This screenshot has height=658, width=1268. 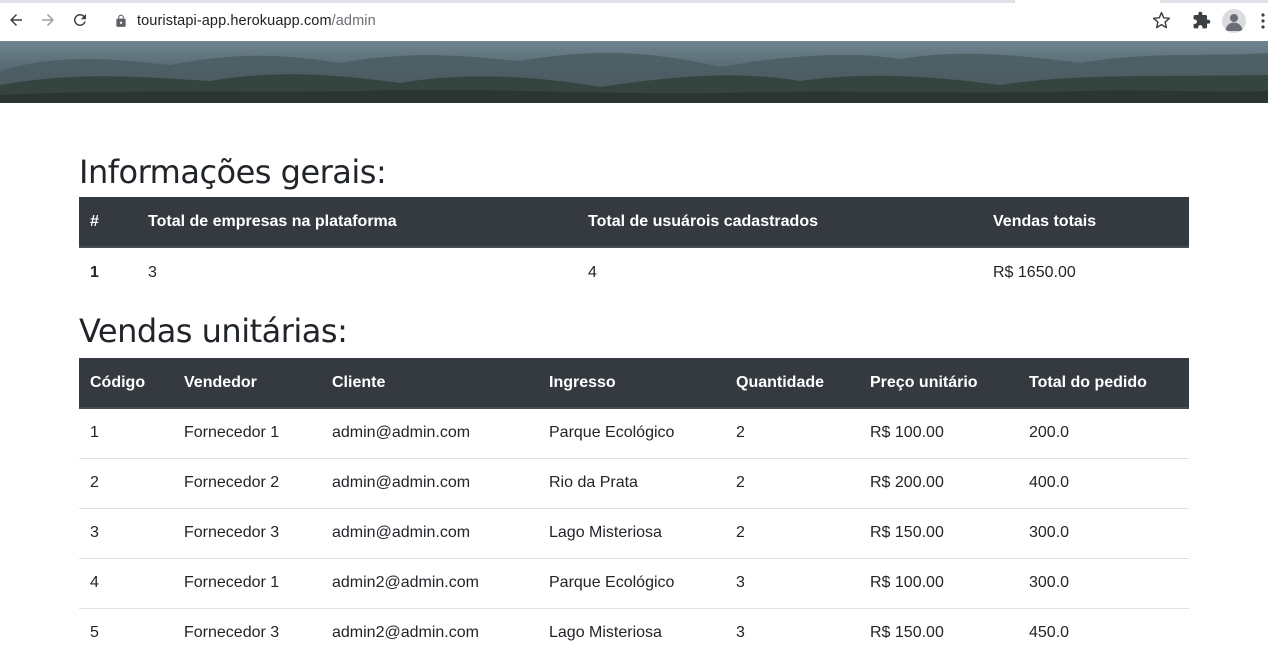 I want to click on column-header: Preço unitário, so click(x=938, y=383).